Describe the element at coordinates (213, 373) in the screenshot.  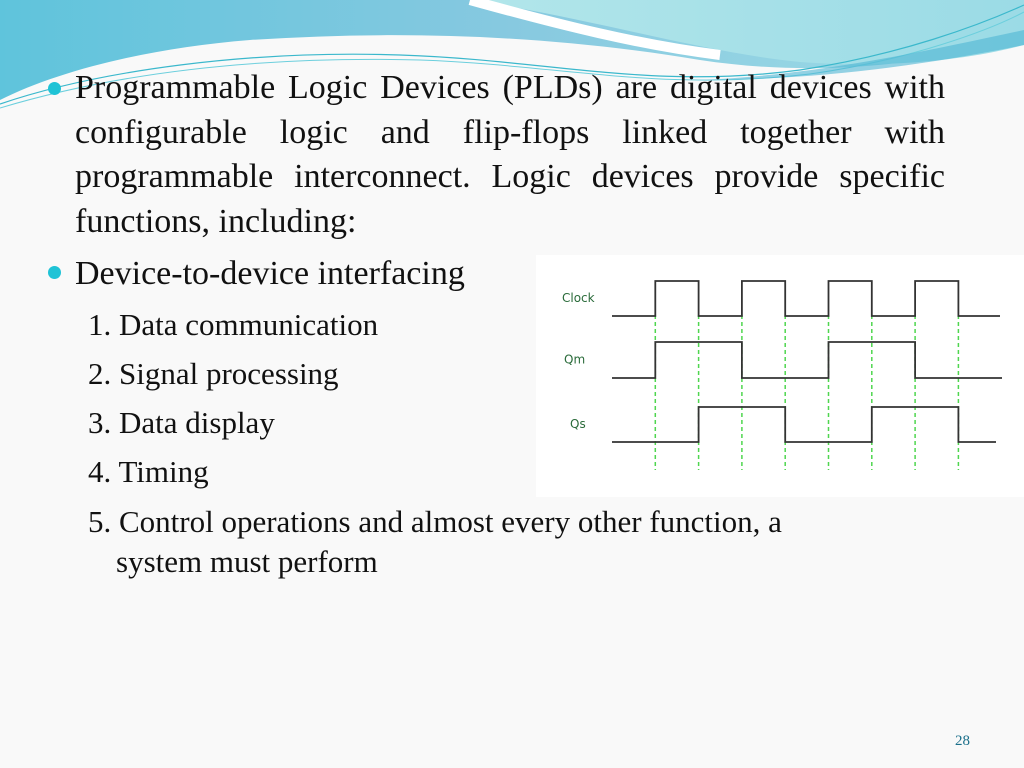
I see `list-item: 2. Signal processing` at that location.